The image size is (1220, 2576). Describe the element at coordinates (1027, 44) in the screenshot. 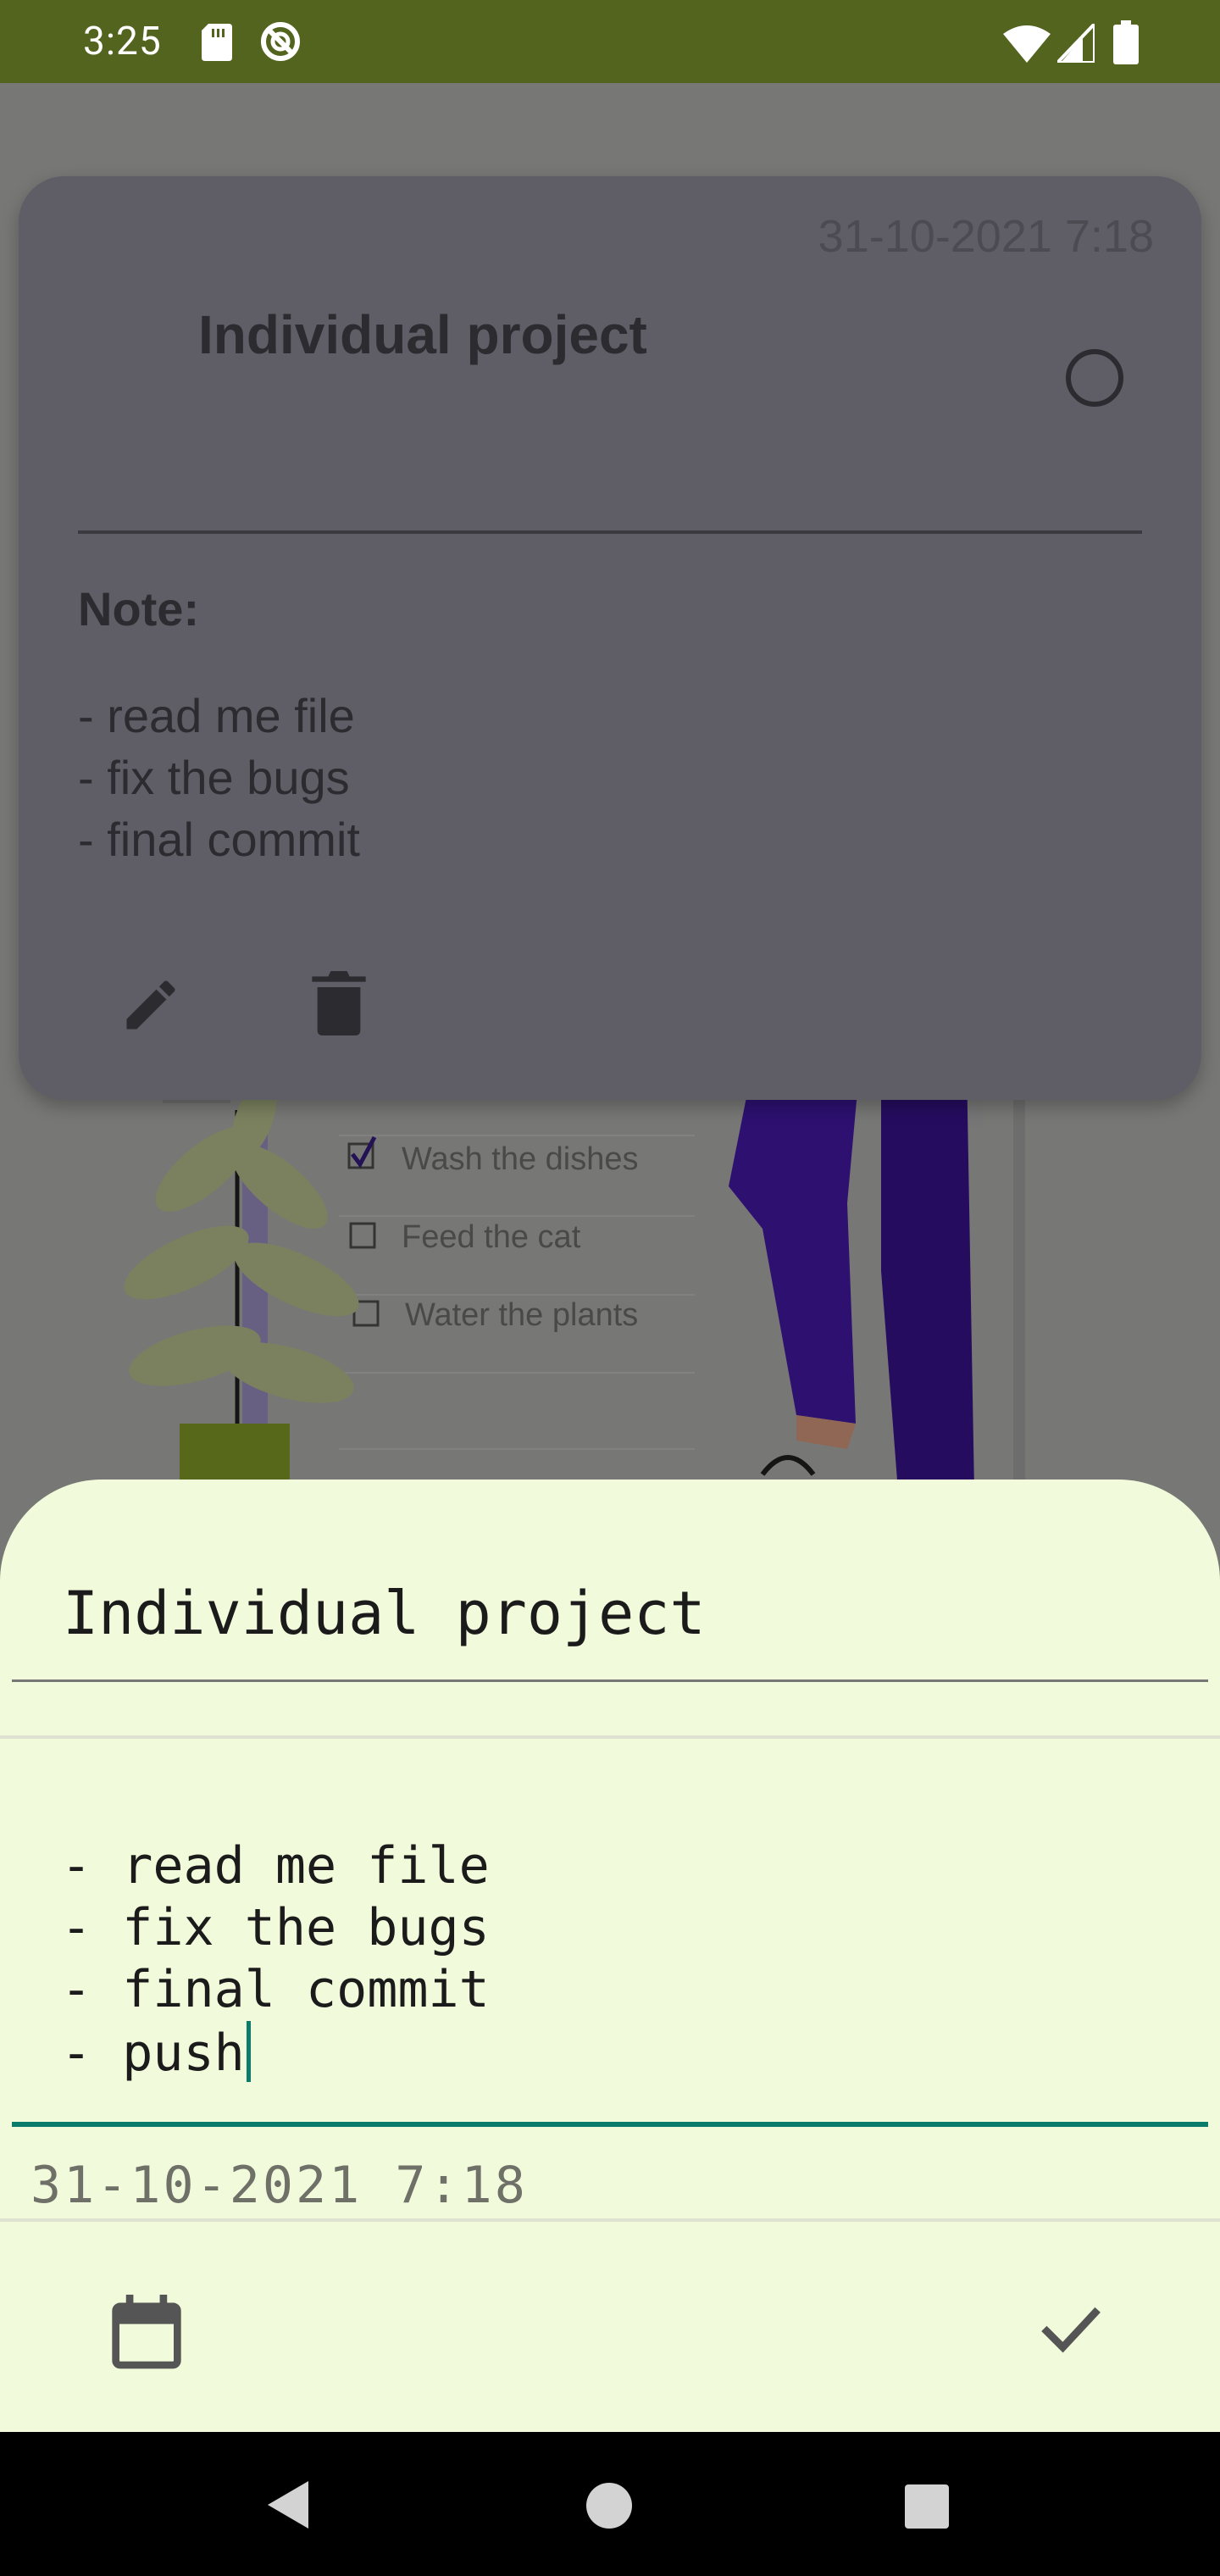

I see `wifi-icon` at that location.